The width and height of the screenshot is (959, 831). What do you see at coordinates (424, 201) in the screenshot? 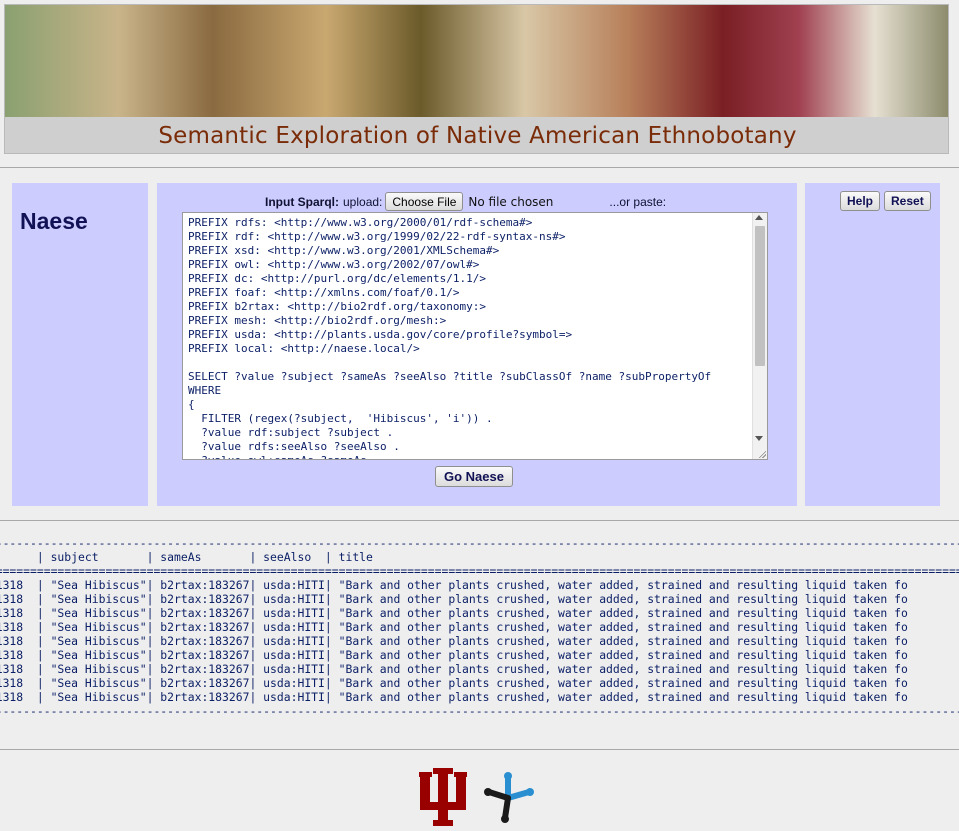
I see `choose-file-button: Choose File` at bounding box center [424, 201].